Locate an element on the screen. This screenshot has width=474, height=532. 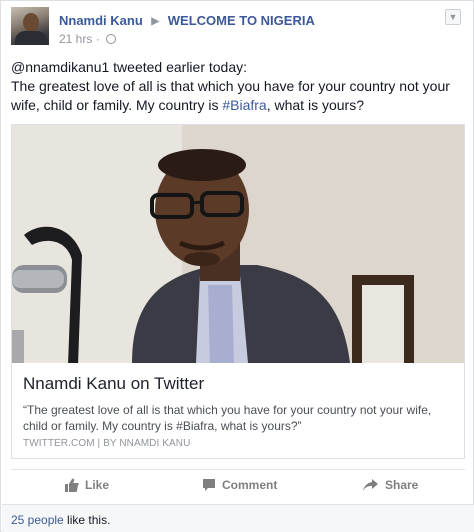
post-text-line1: @nnamdikanu1 tweeted earlier today: is located at coordinates (129, 67).